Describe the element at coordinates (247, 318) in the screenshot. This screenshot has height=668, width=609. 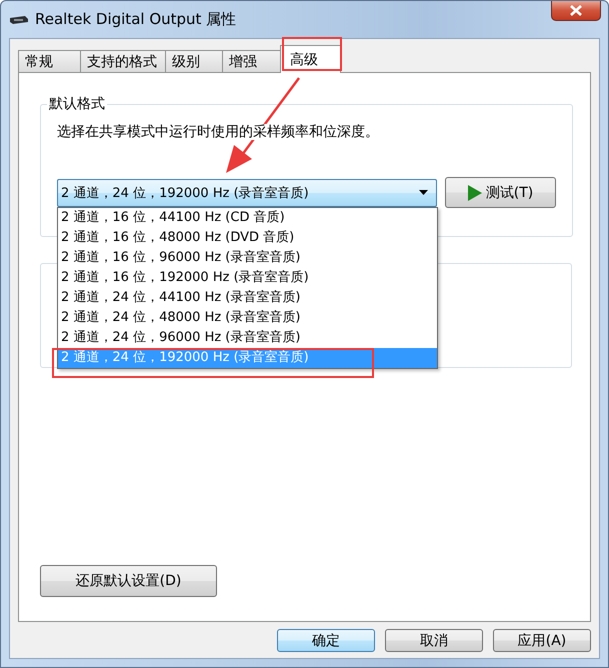
I see `dropdown-option: 2 通道，24 位，48000 Hz (录音室音质)` at that location.